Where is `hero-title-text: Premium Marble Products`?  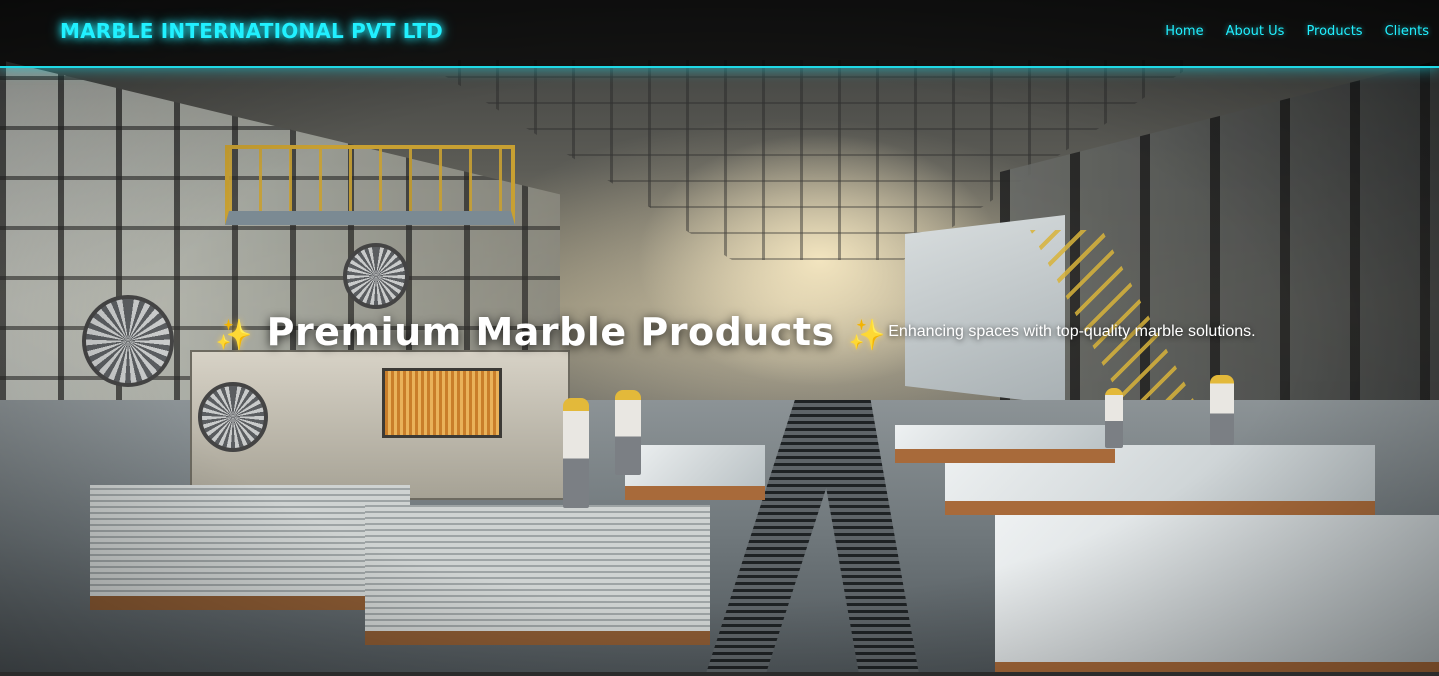
hero-title-text: Premium Marble Products is located at coordinates (550, 332).